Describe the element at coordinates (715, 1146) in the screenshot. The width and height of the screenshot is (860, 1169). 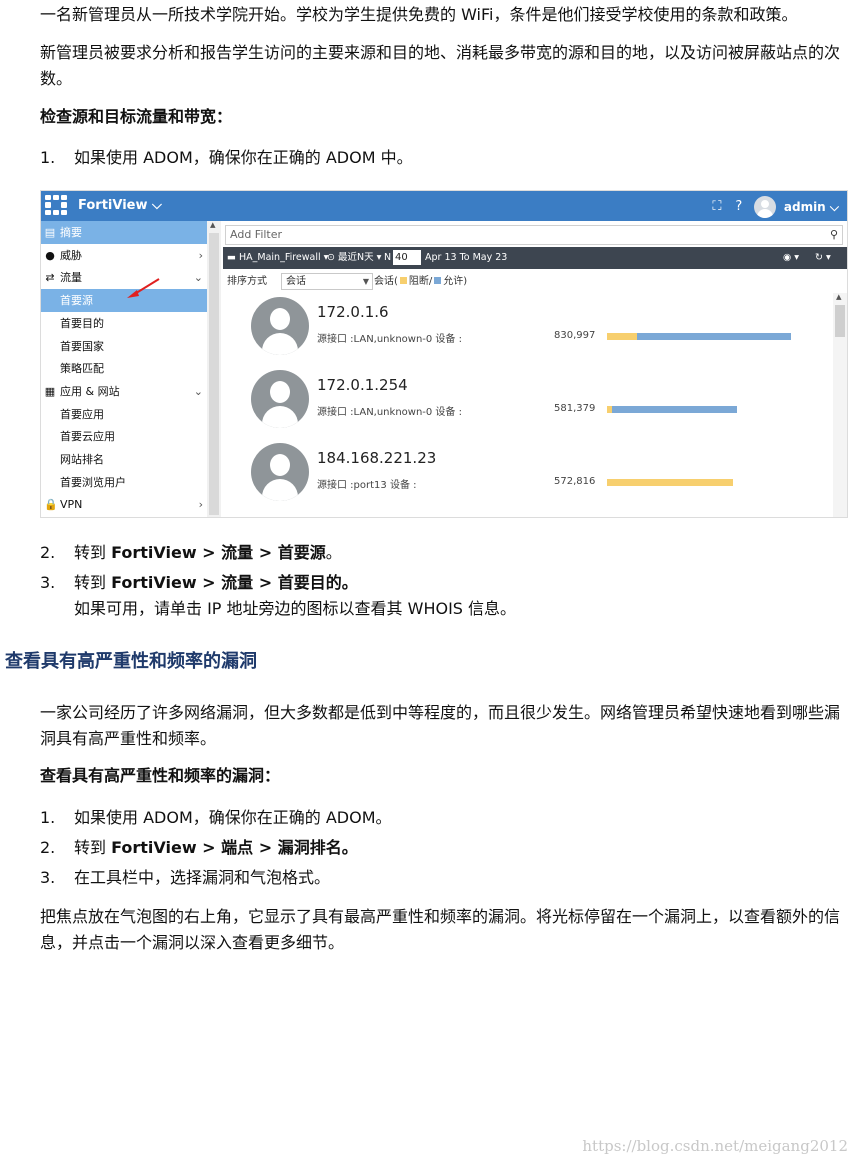
I see `watermark: https://blog.csdn.net/meigang2012` at that location.